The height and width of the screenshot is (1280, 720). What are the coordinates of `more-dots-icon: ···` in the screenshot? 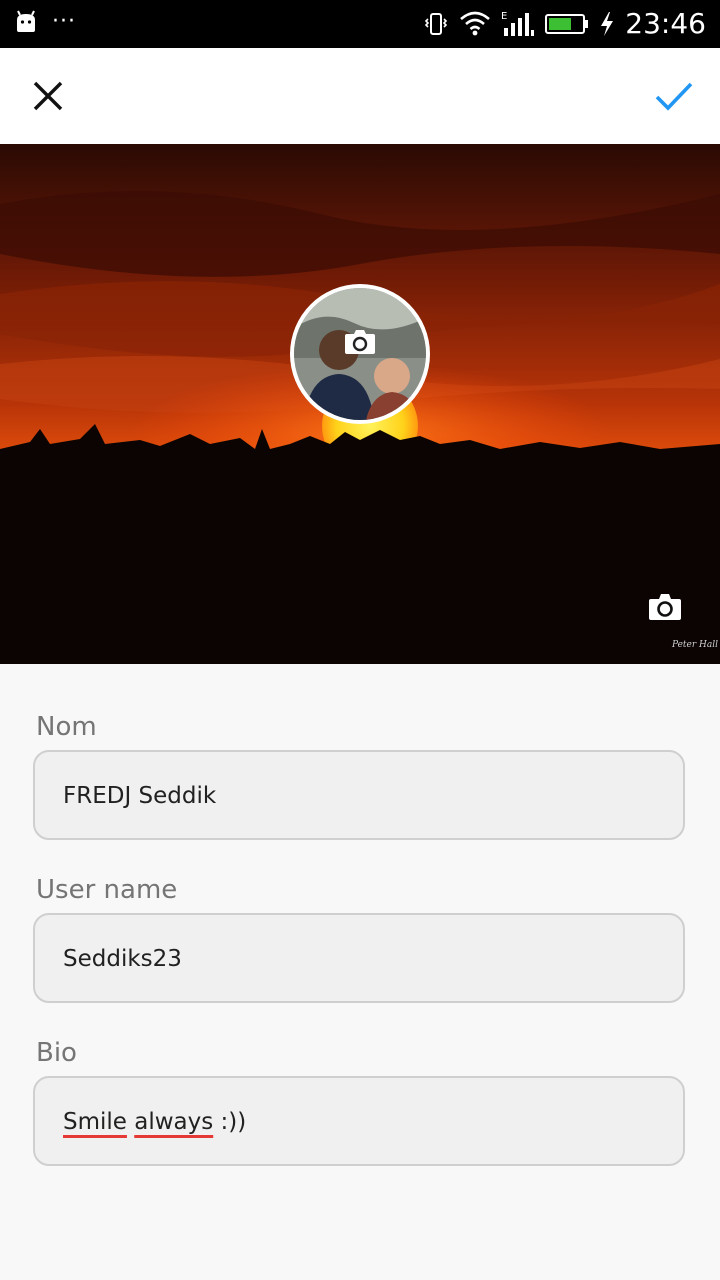 It's located at (64, 21).